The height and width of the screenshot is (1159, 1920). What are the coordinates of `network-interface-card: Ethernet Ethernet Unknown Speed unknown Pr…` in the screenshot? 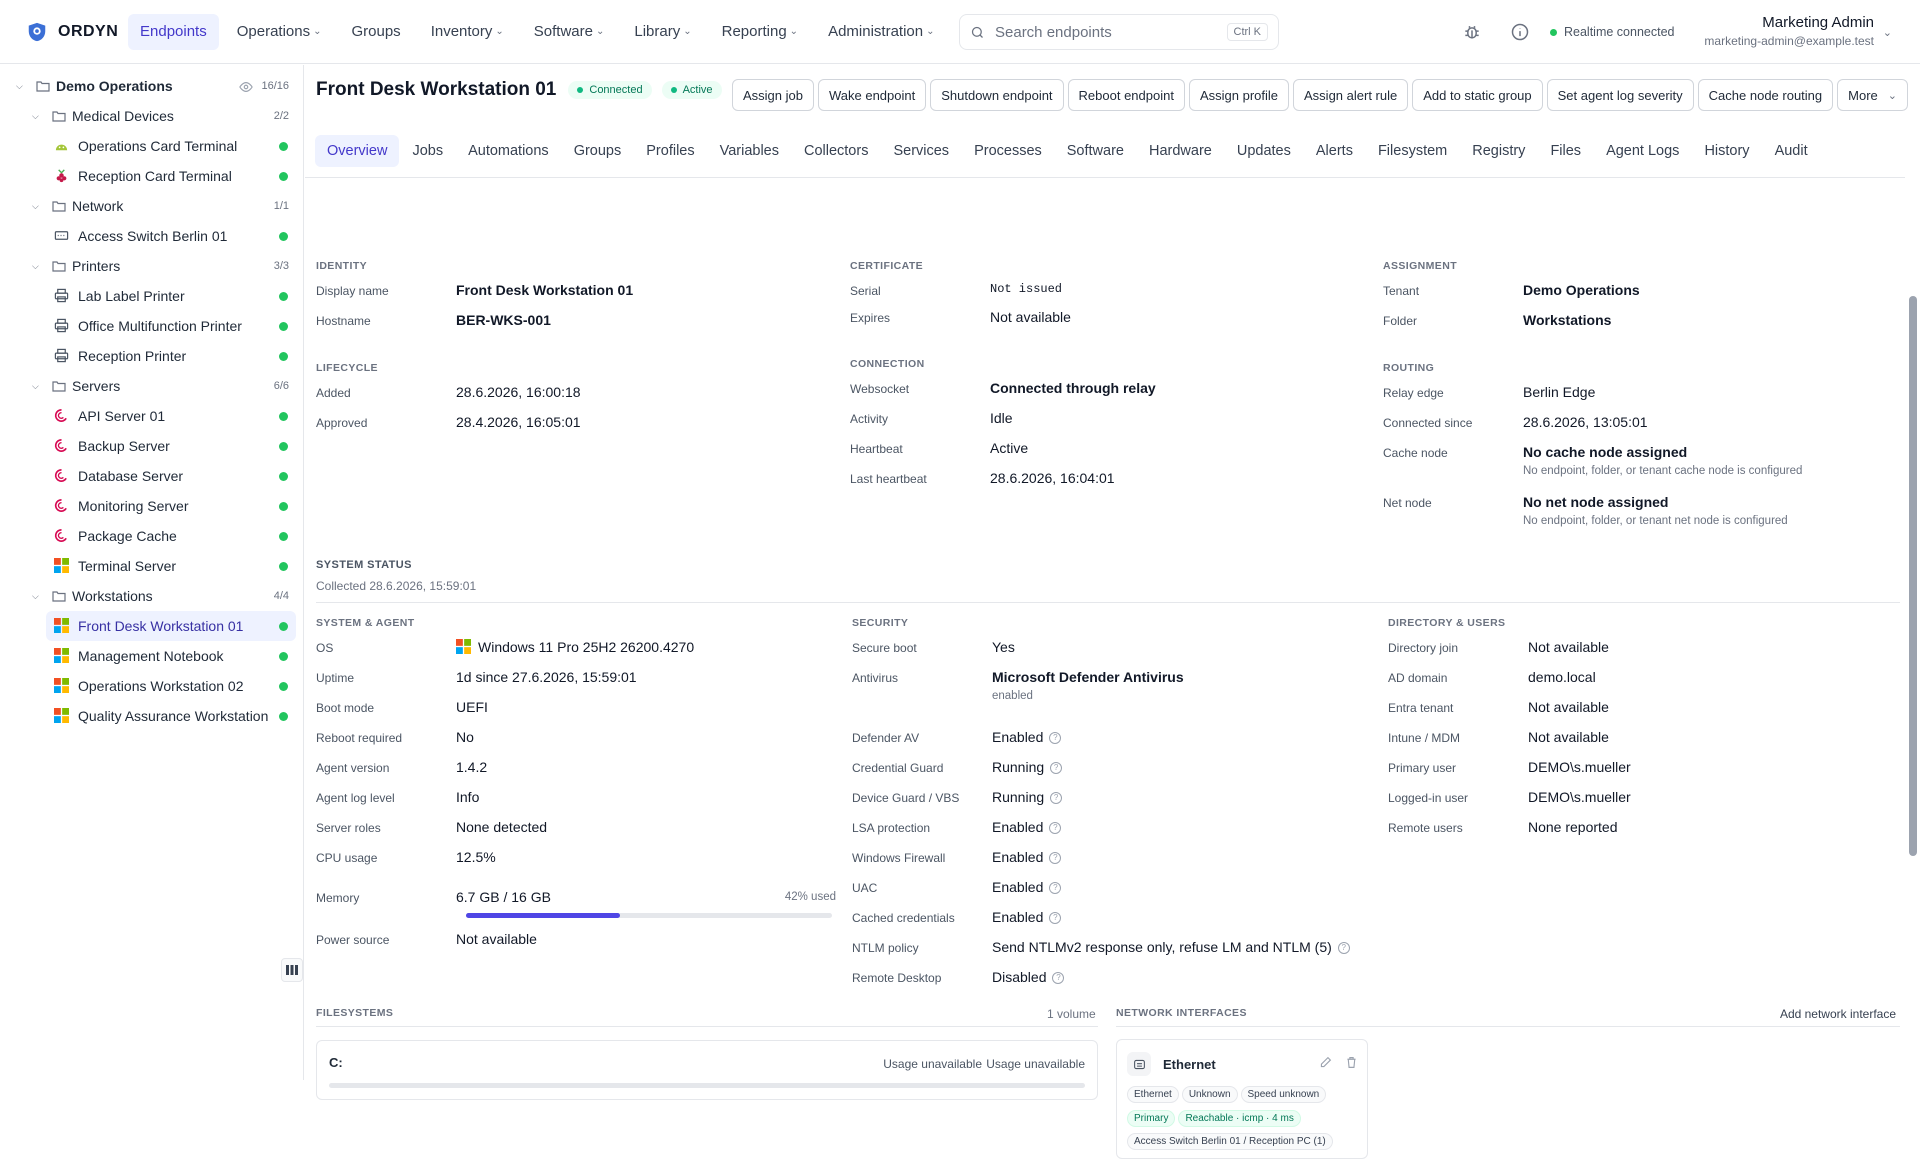 It's located at (1242, 1099).